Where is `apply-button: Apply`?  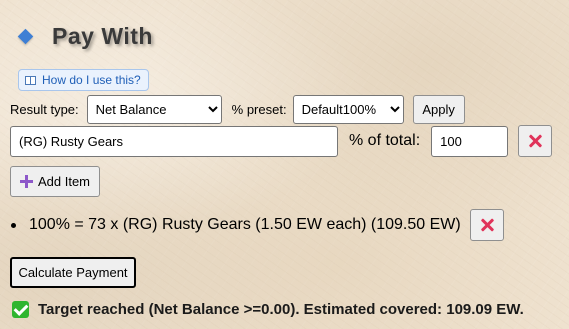 apply-button: Apply is located at coordinates (438, 109).